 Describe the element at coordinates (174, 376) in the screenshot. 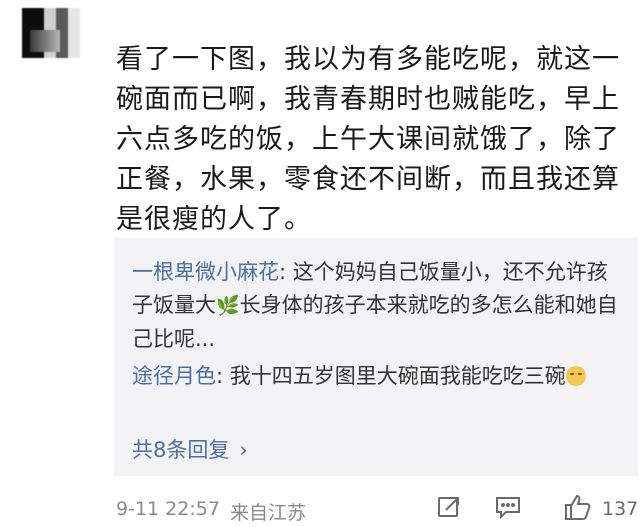

I see `reply-author: 途径月色` at that location.